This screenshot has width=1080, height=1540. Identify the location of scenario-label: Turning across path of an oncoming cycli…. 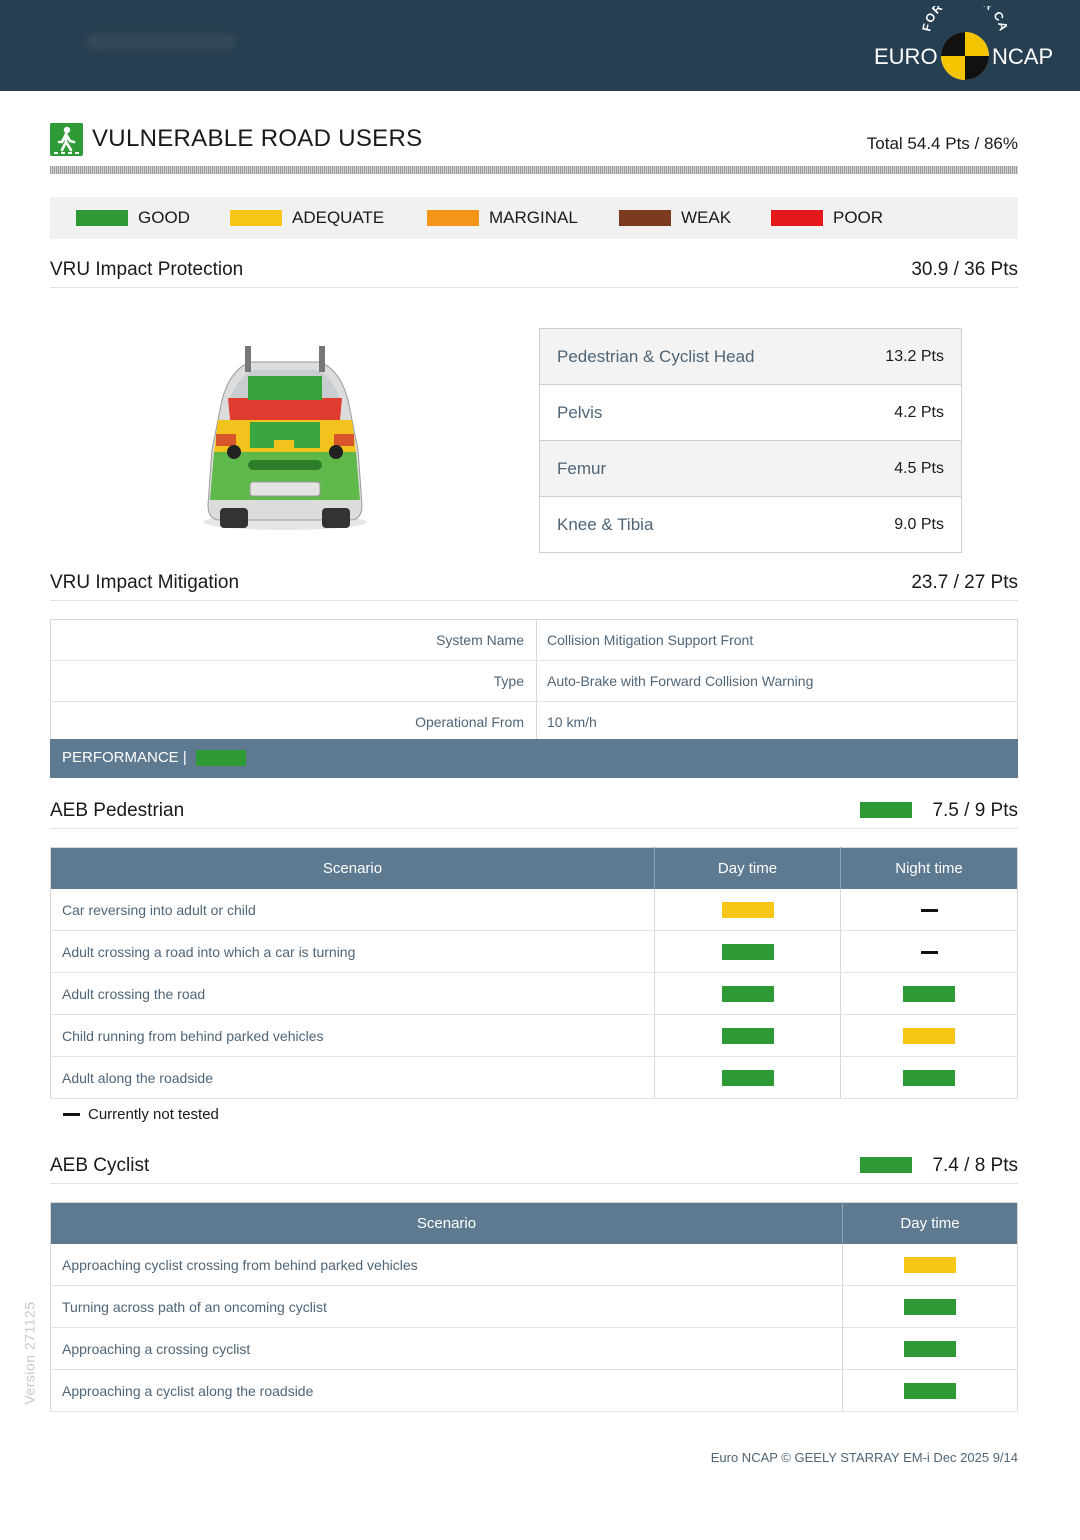
(446, 1306).